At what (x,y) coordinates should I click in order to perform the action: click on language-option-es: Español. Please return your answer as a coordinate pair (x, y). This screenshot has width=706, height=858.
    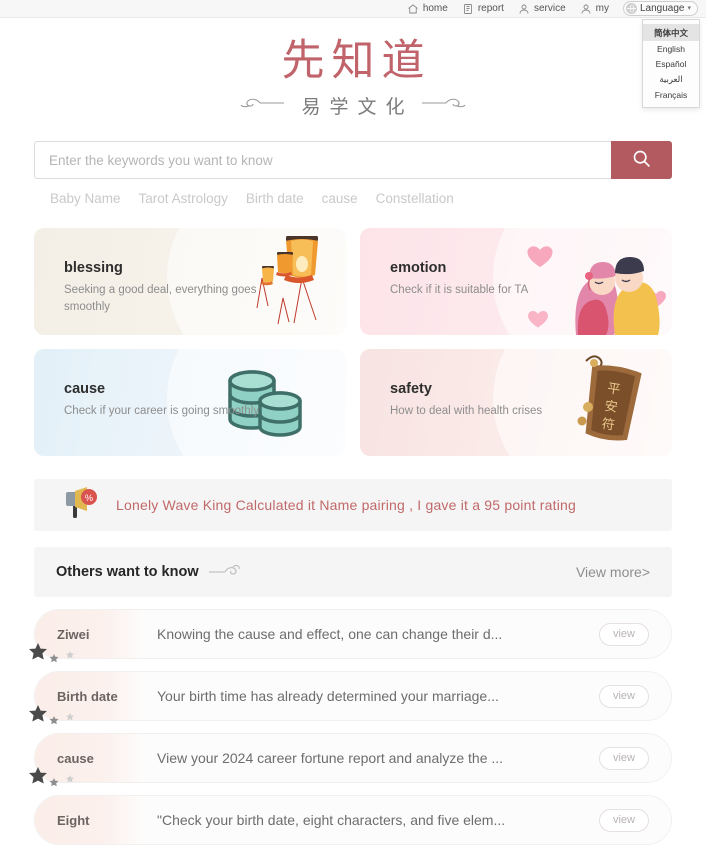
    Looking at the image, I should click on (671, 63).